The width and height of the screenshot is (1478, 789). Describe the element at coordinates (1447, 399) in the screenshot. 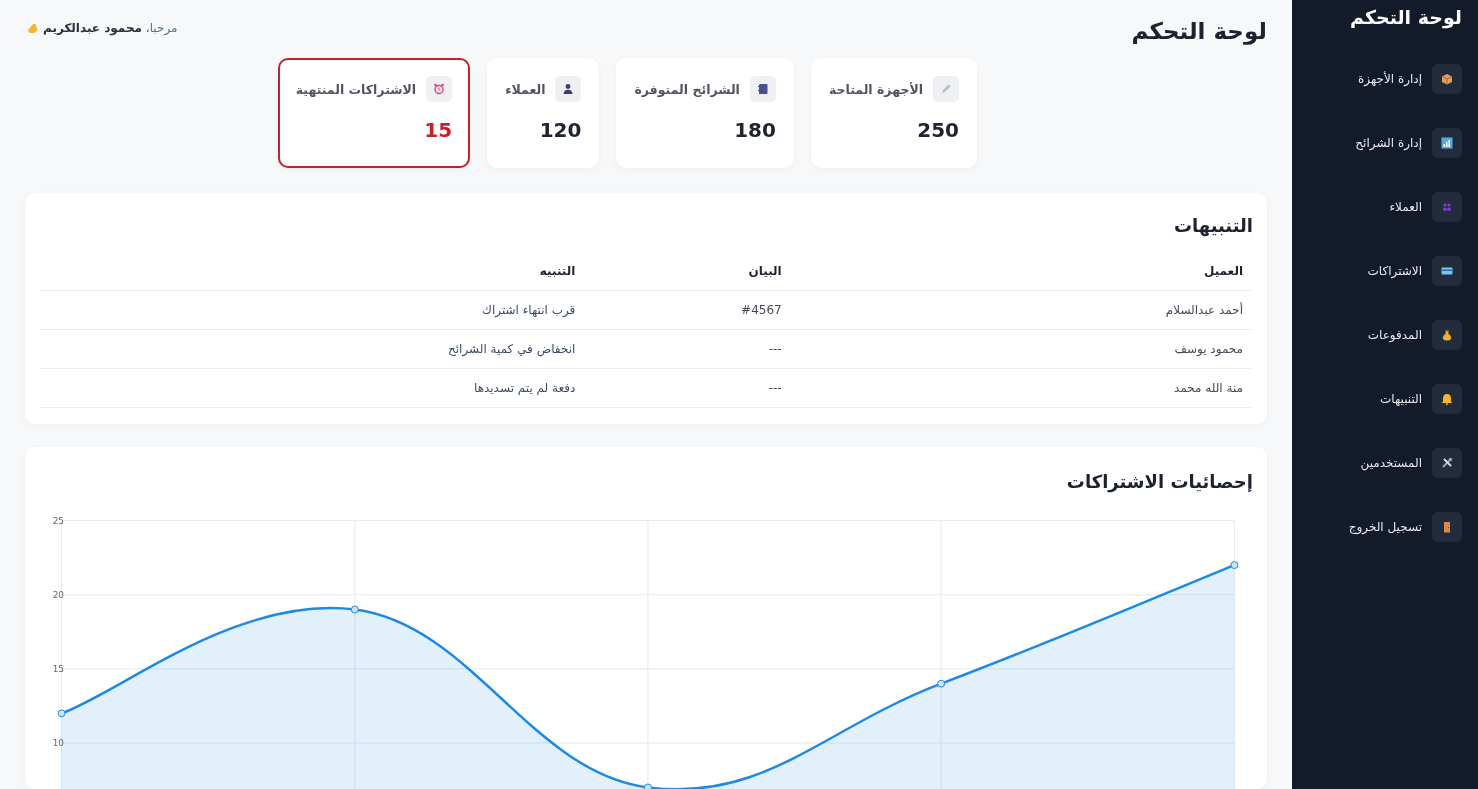

I see `bell-icon` at that location.